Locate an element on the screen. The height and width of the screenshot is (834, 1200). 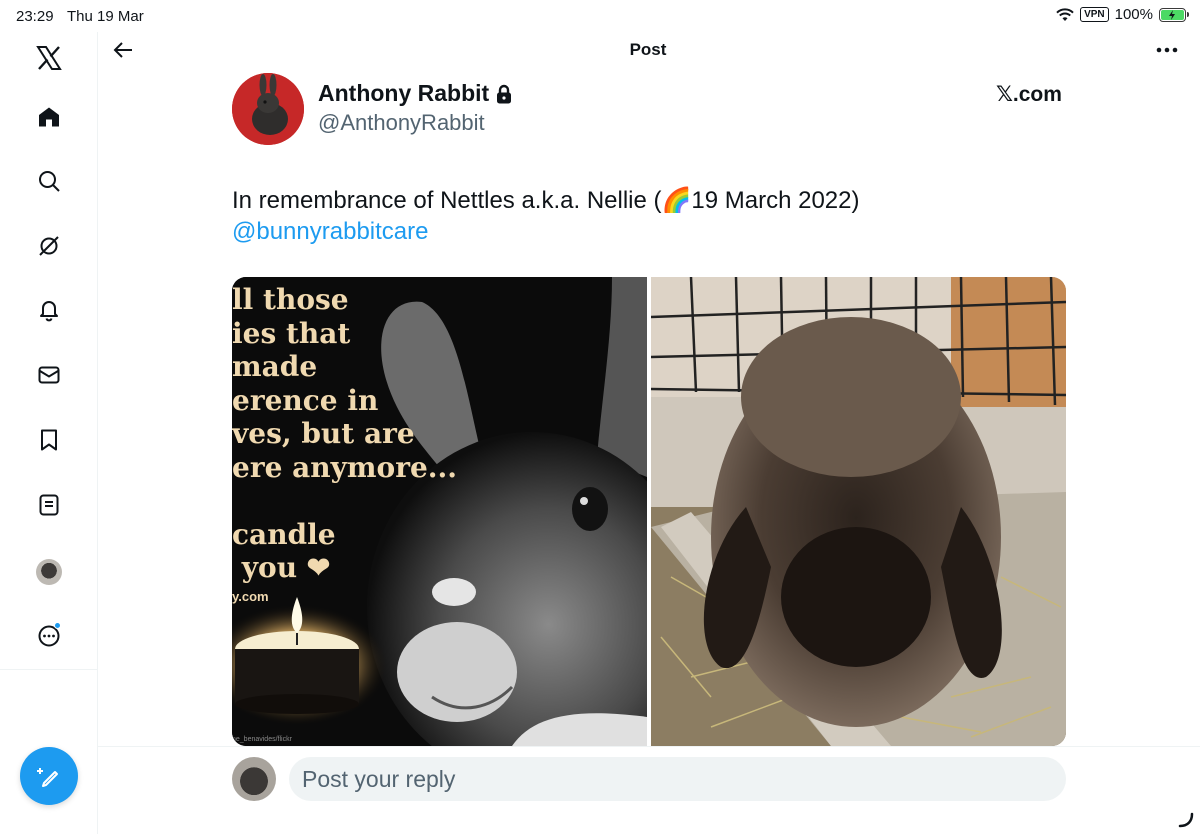
reply-avatar is located at coordinates (254, 779).